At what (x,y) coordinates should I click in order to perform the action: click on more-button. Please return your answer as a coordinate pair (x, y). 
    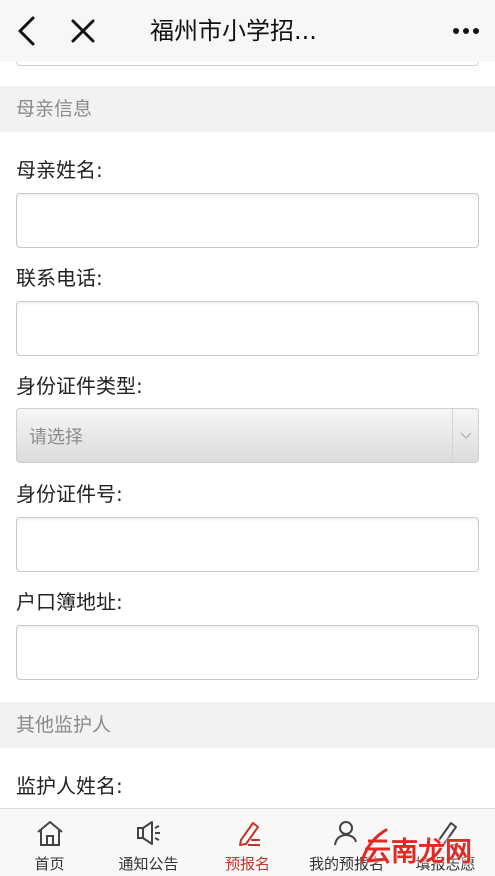
    Looking at the image, I should click on (466, 31).